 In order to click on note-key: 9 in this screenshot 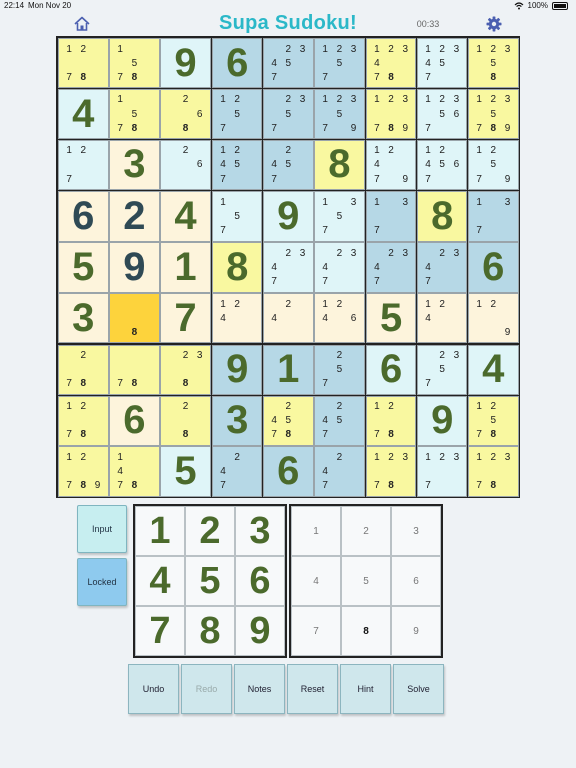, I will do `click(416, 631)`.